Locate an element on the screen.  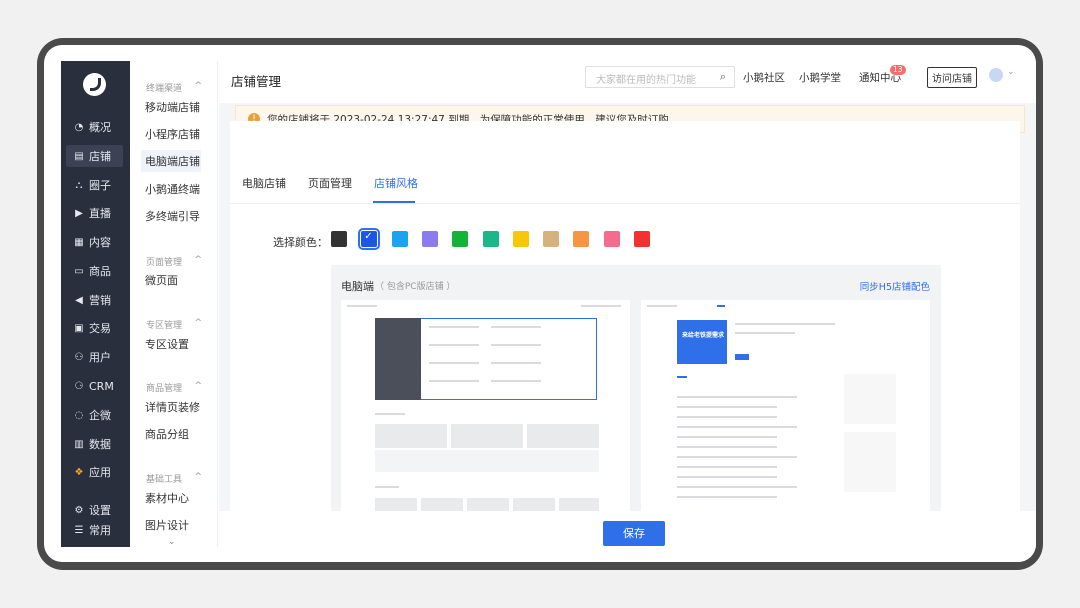
nav-item-label: 用户 is located at coordinates (100, 357).